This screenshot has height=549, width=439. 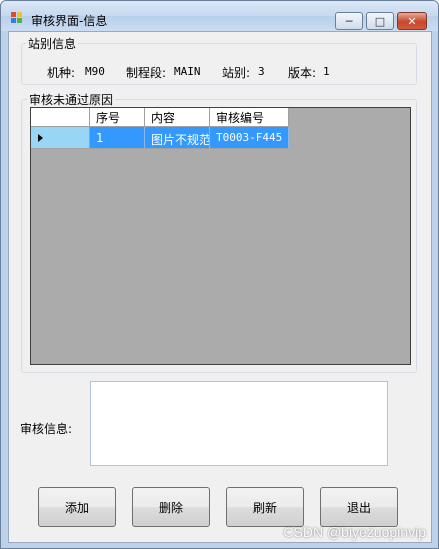 What do you see at coordinates (219, 16) in the screenshot?
I see `title-bar: 审核界面-信息 ─ □ ✕` at bounding box center [219, 16].